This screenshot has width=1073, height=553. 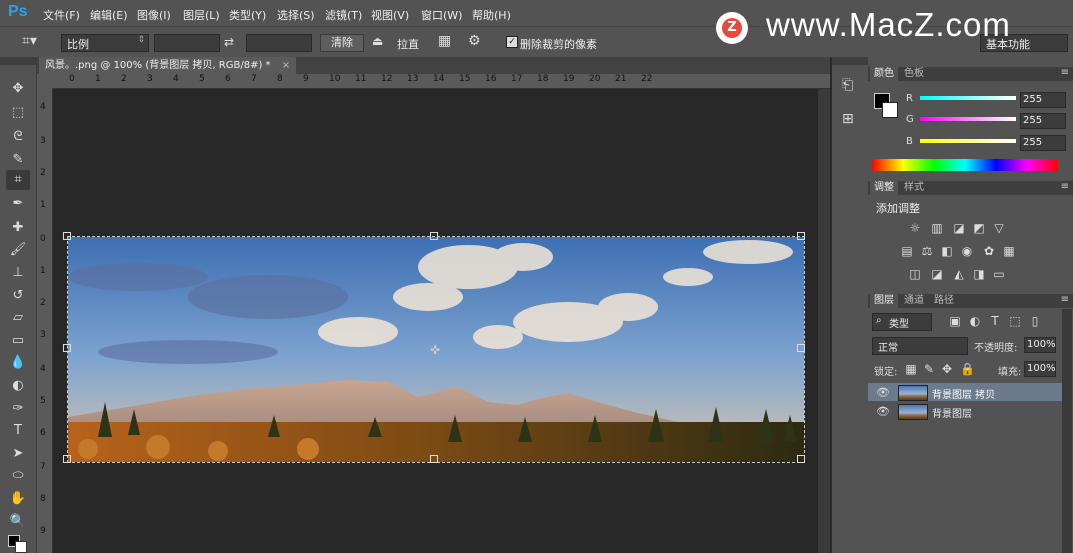 I want to click on gradient-map-icon: ▭, so click(x=999, y=274).